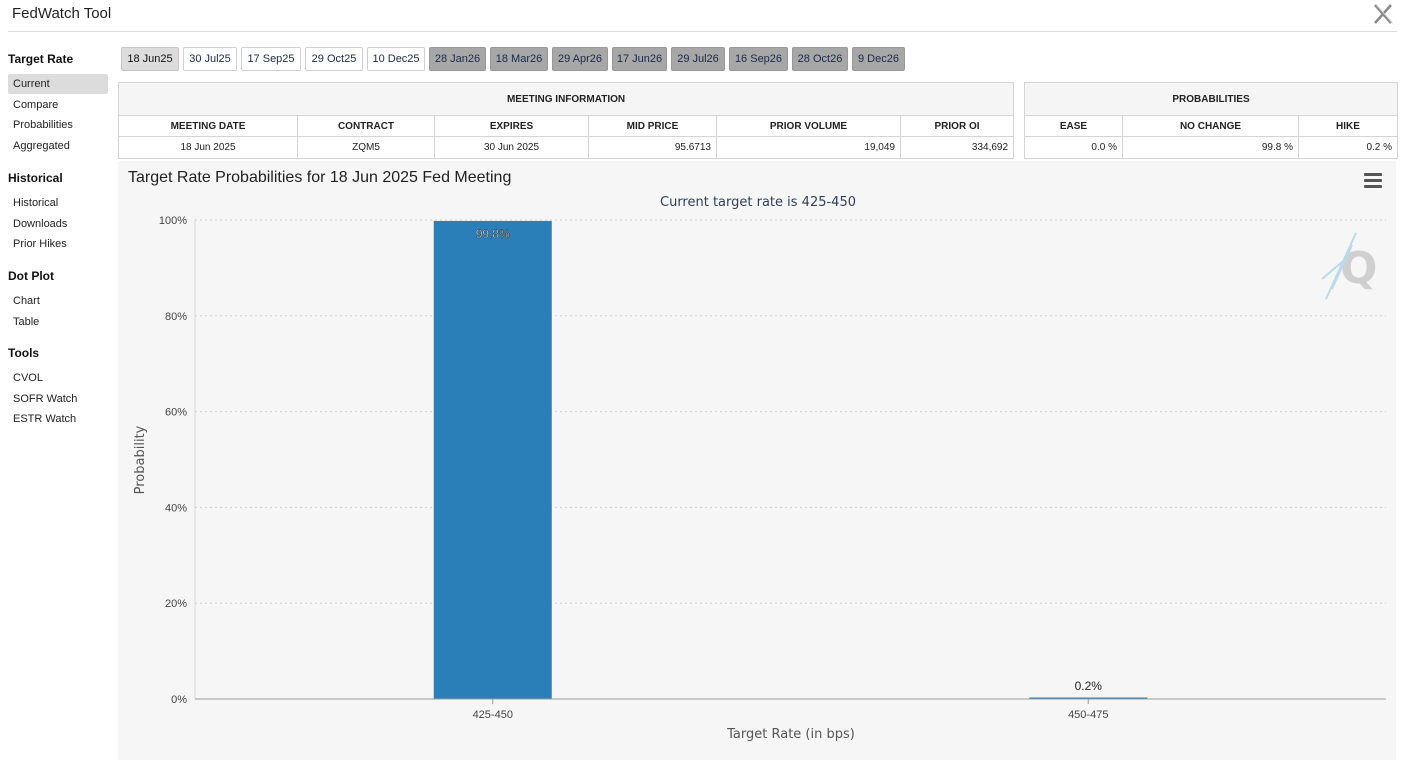 The height and width of the screenshot is (762, 1407). What do you see at coordinates (58, 378) in the screenshot?
I see `sidebar-item-cvol: CVOL` at bounding box center [58, 378].